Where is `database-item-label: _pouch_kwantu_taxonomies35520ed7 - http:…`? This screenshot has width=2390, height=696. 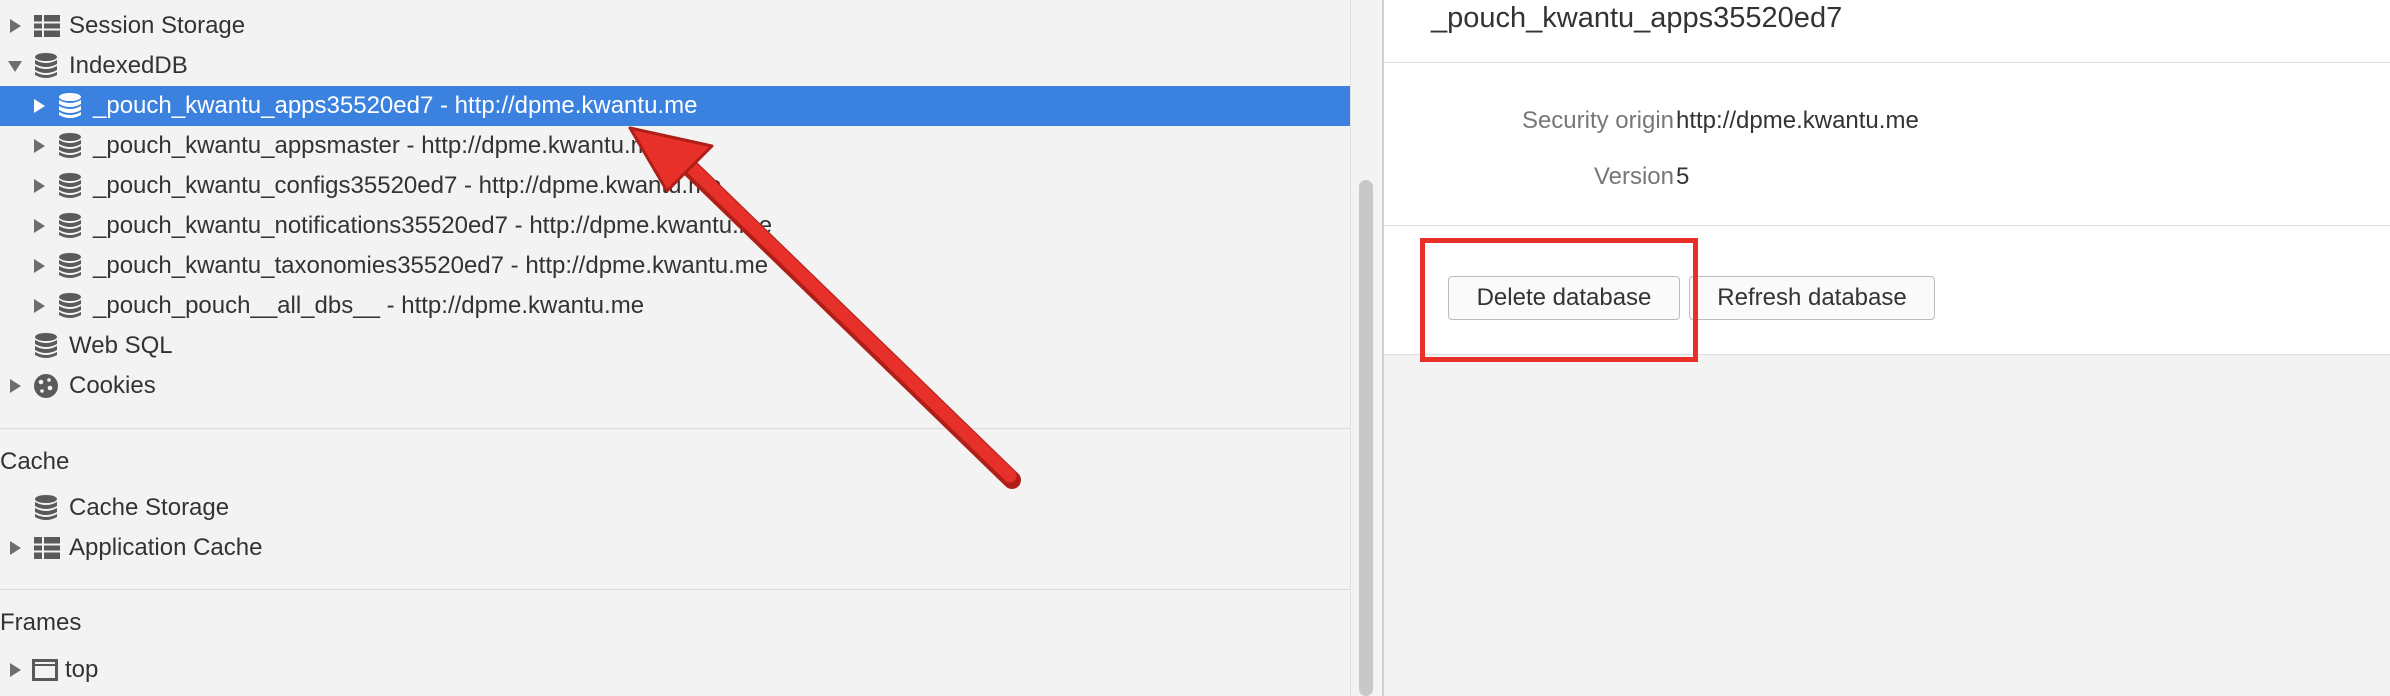
database-item-label: _pouch_kwantu_taxonomies35520ed7 - http:… is located at coordinates (431, 265).